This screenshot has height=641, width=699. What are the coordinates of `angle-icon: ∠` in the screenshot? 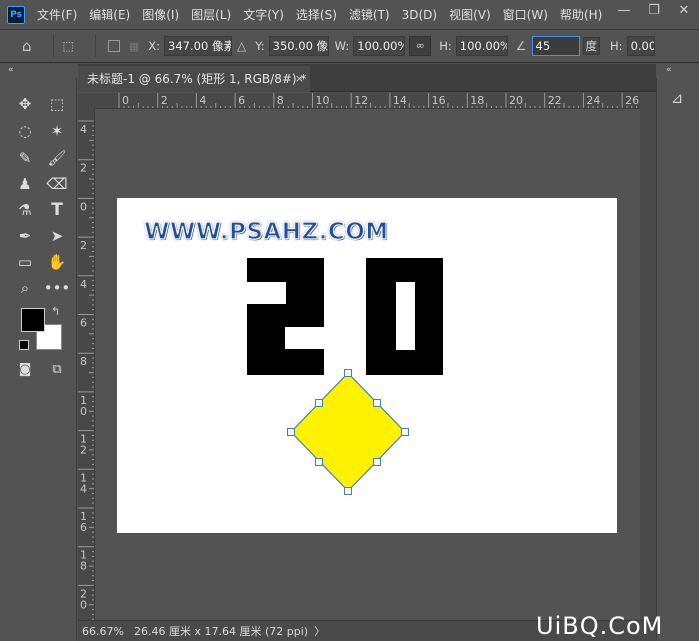 It's located at (521, 46).